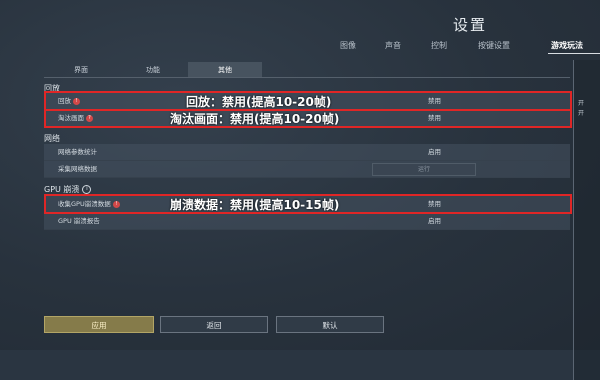 This screenshot has height=380, width=600. Describe the element at coordinates (439, 45) in the screenshot. I see `tab-controls: 控制` at that location.